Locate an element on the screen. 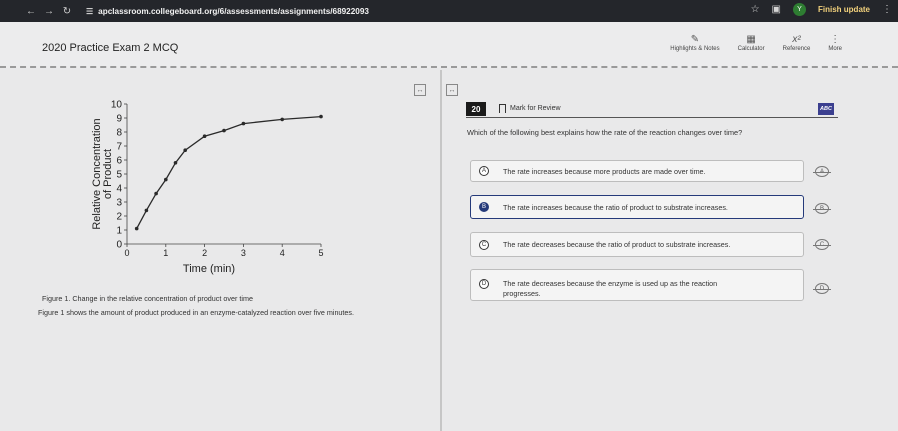  answer-eliminator-toggle: ABC is located at coordinates (826, 109).